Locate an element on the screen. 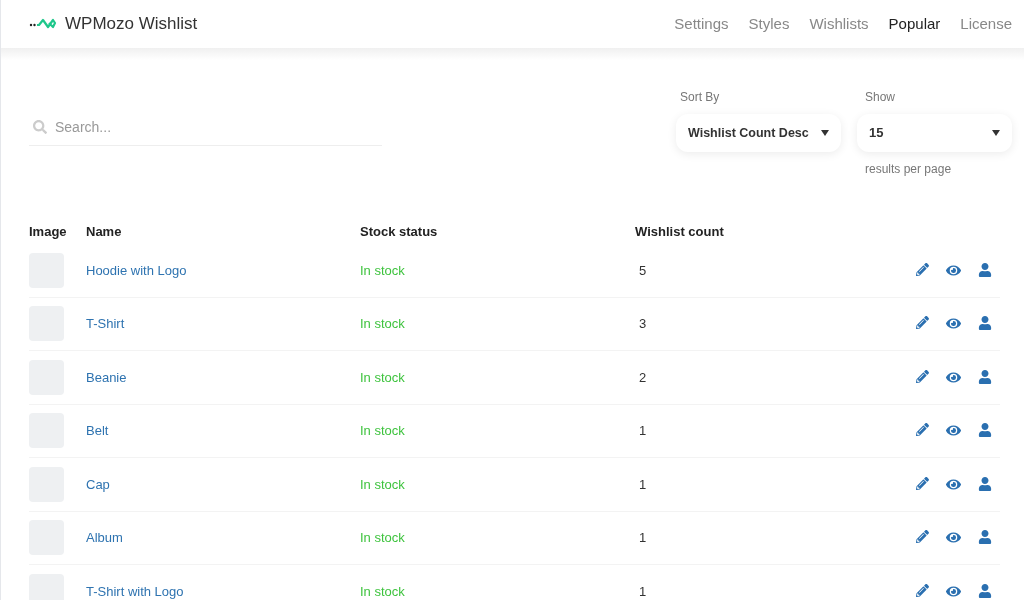 Image resolution: width=1024 pixels, height=600 pixels. wishlist-count: 3 is located at coordinates (643, 324).